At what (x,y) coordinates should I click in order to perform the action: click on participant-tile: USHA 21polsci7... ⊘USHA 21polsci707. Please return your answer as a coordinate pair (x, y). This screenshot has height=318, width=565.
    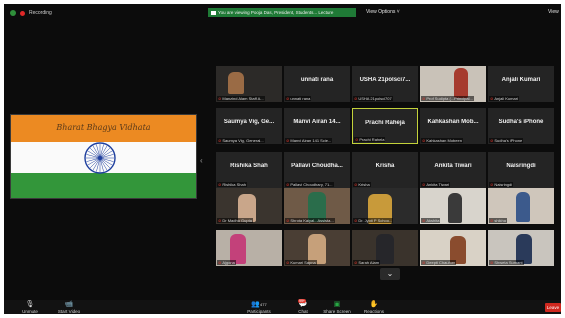
    Looking at the image, I should click on (385, 84).